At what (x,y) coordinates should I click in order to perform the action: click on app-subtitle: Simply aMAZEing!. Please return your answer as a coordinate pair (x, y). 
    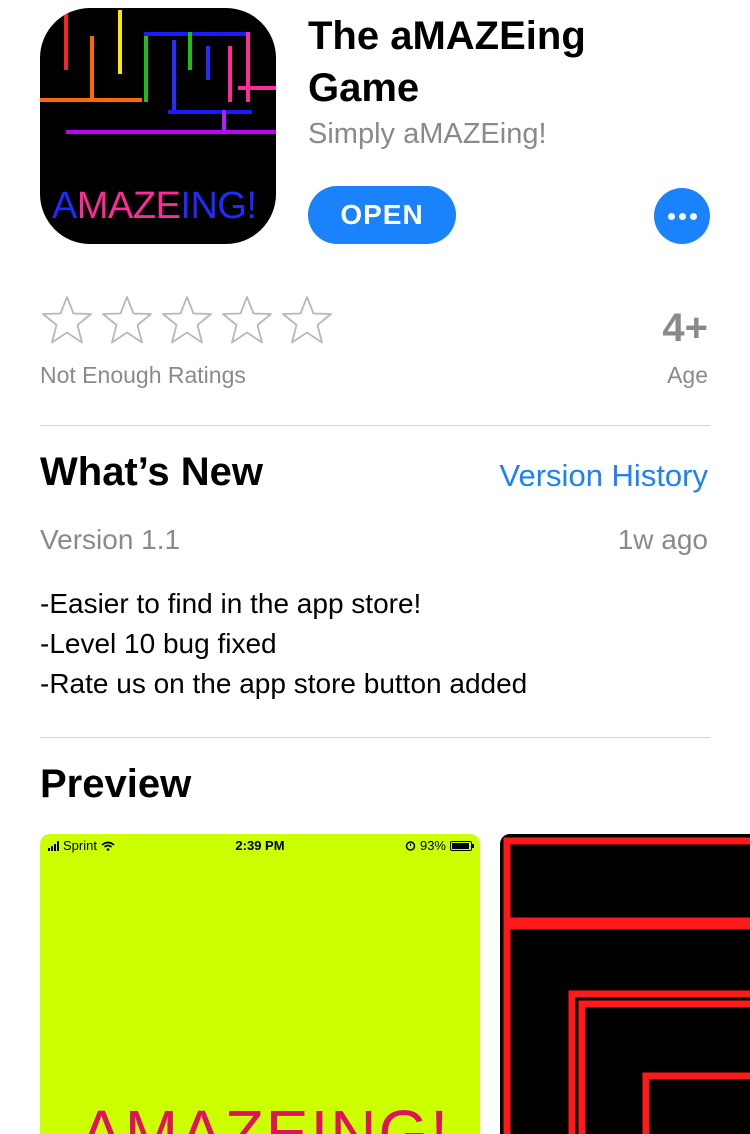
    Looking at the image, I should click on (427, 134).